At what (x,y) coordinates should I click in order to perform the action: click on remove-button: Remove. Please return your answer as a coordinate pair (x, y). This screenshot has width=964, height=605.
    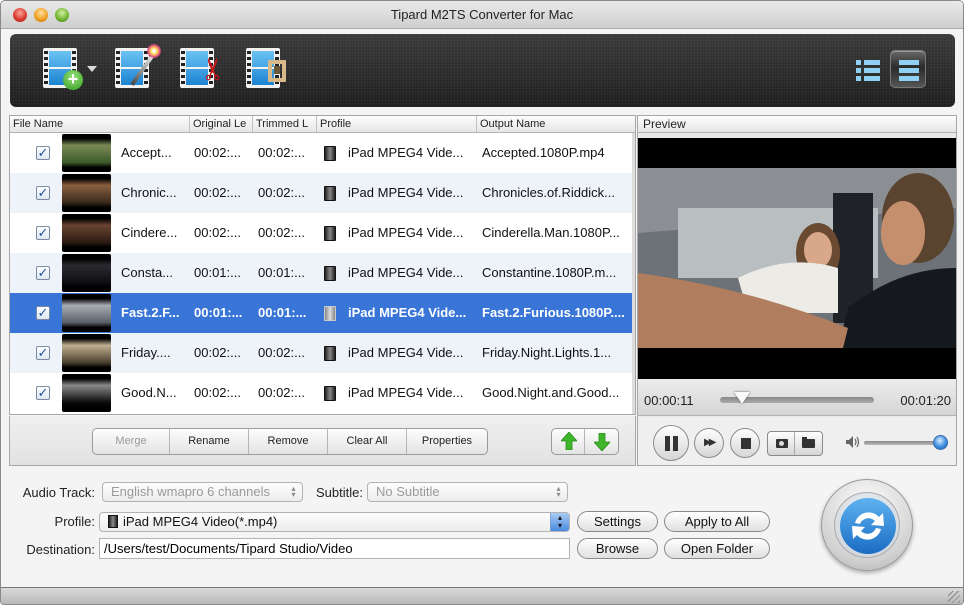
    Looking at the image, I should click on (288, 441).